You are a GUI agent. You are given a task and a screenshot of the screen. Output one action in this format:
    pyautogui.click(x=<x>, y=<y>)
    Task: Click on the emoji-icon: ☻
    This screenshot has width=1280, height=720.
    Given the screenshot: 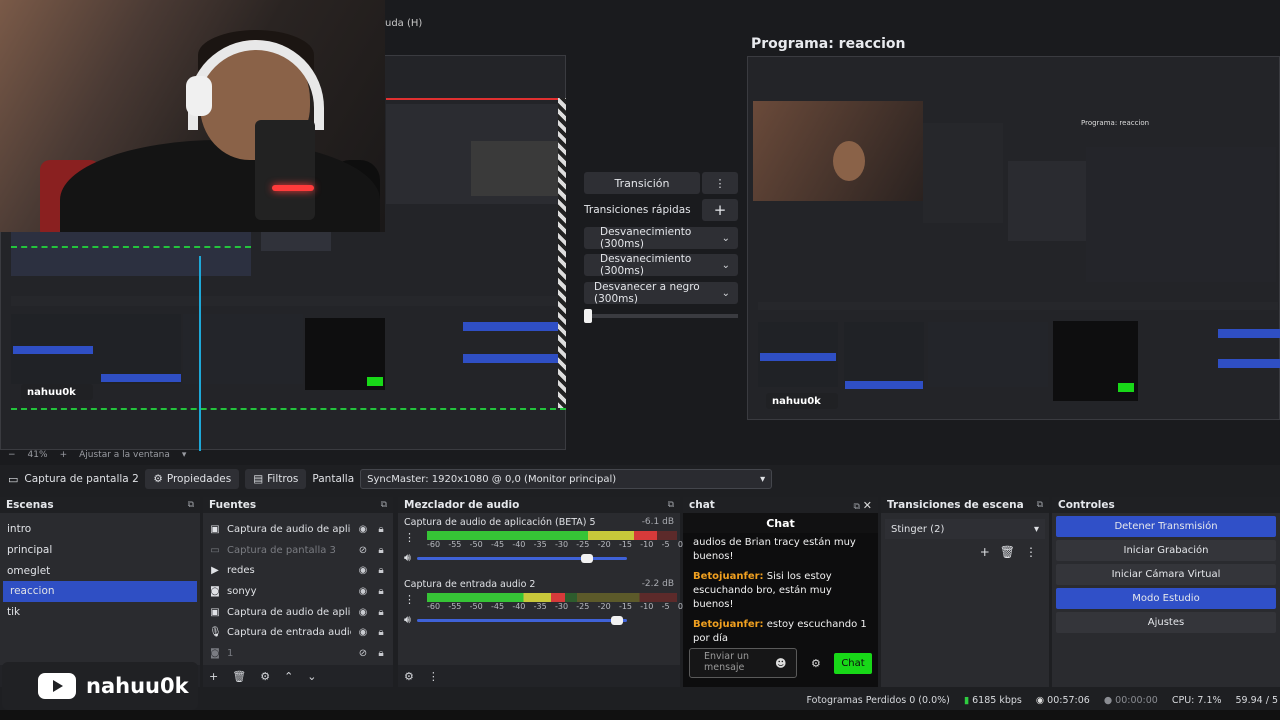 What is the action you would take?
    pyautogui.click(x=780, y=663)
    